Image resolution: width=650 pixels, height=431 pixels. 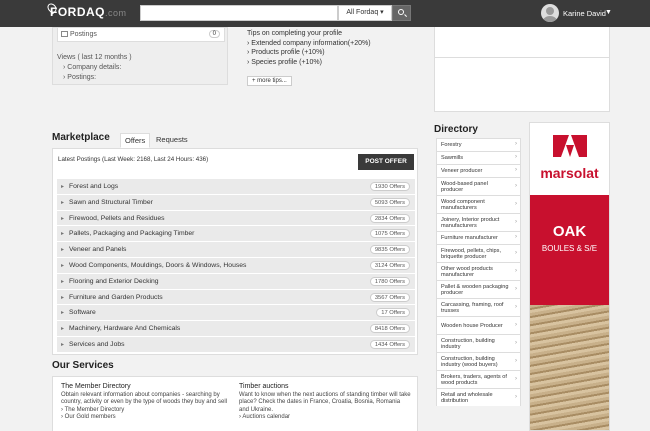 What do you see at coordinates (295, 33) in the screenshot?
I see `tips-title: Tips on completing your profile` at bounding box center [295, 33].